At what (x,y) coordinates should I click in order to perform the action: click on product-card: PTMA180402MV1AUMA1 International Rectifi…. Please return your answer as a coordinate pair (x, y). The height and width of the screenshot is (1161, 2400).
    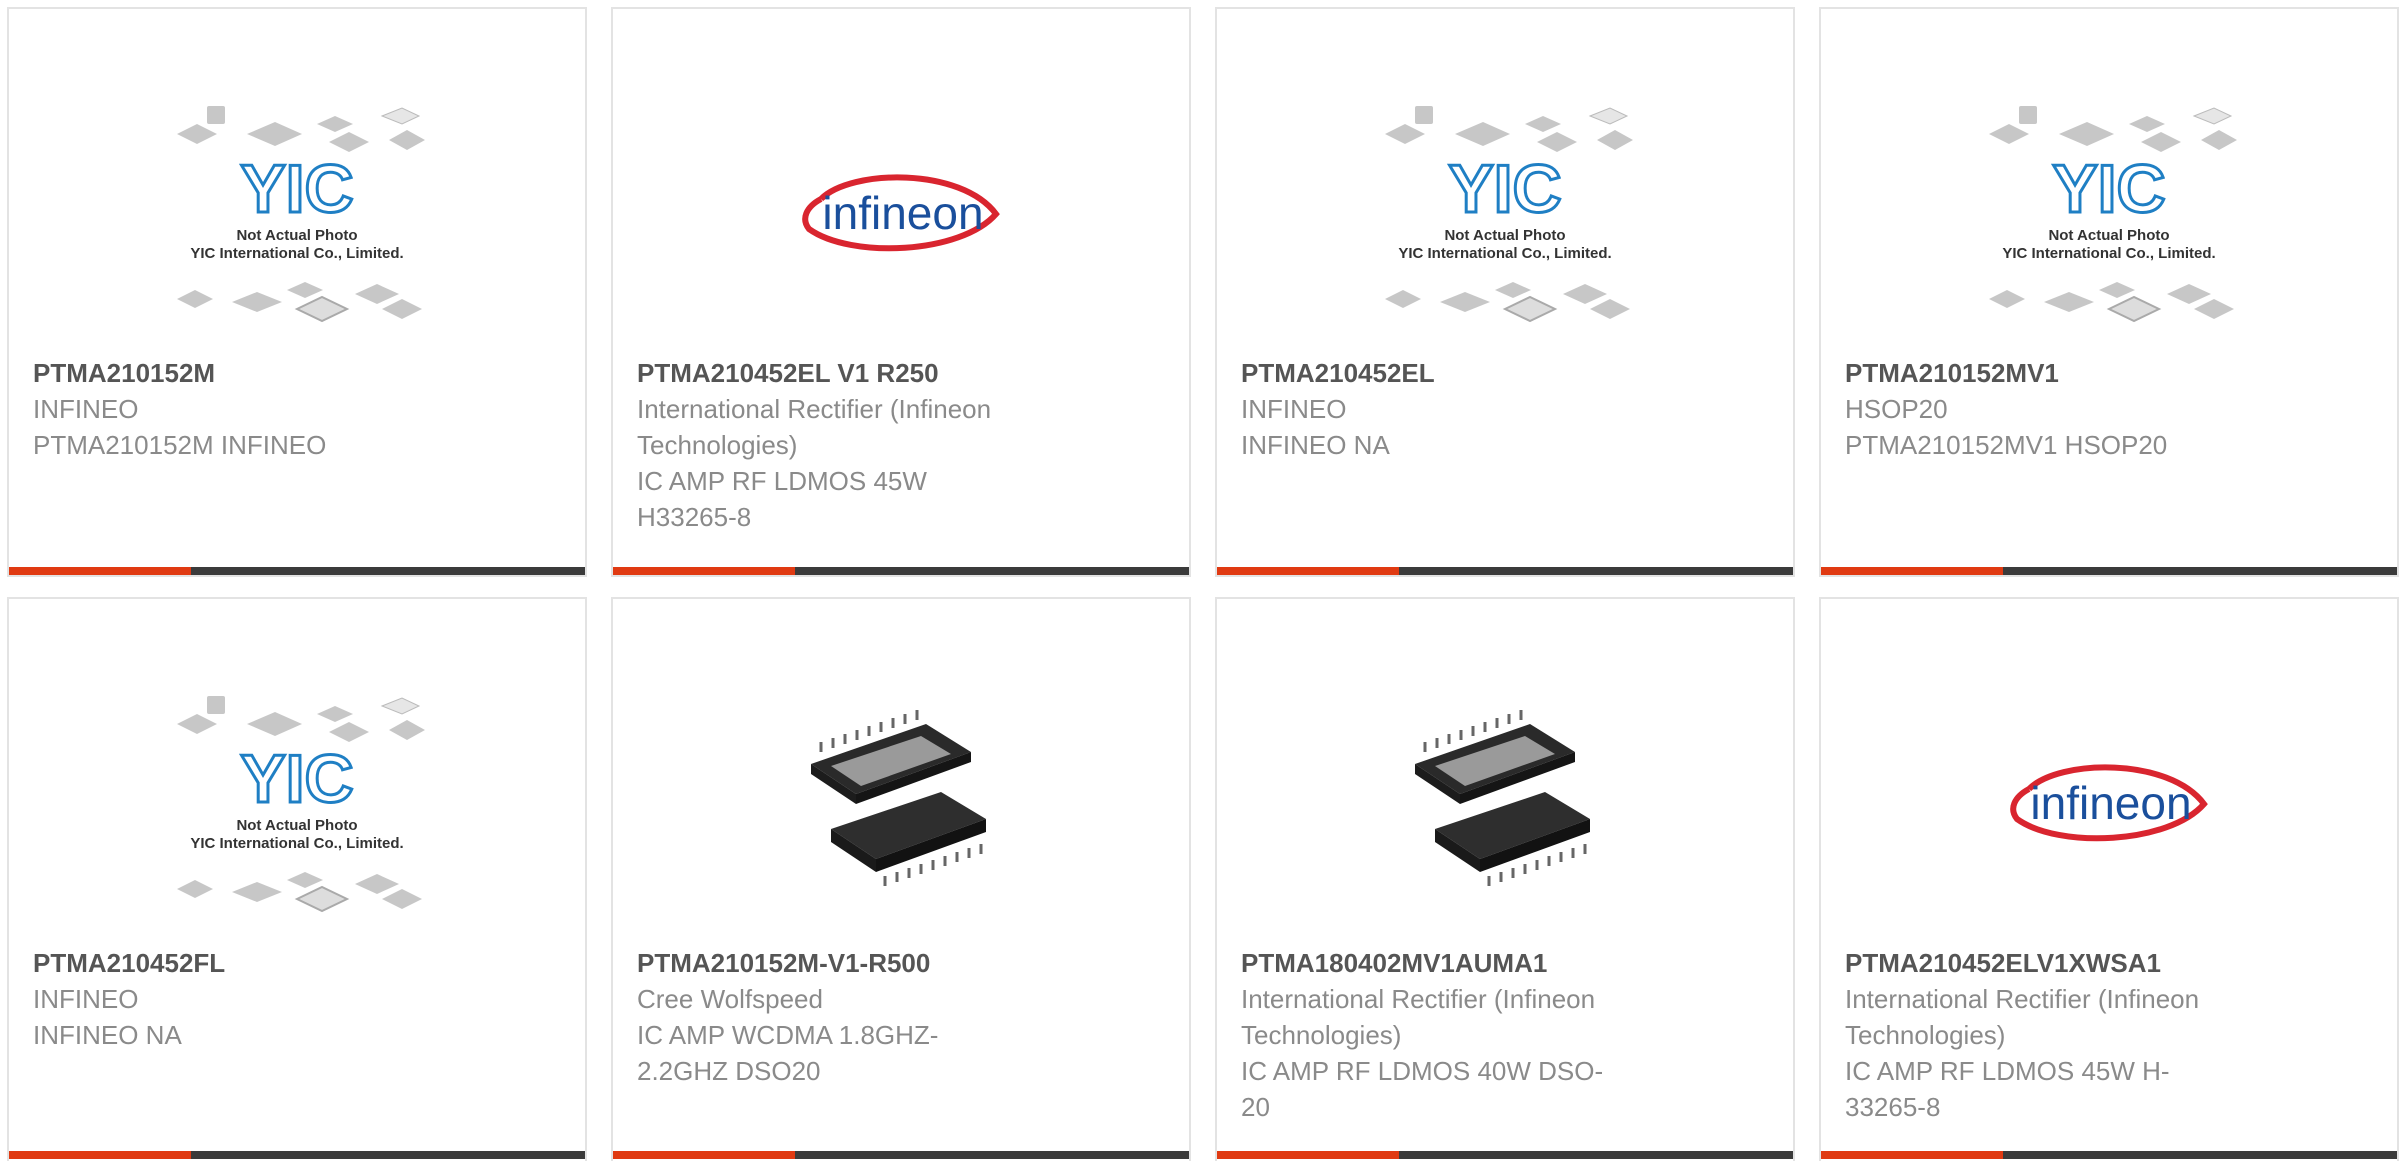
    Looking at the image, I should click on (1505, 879).